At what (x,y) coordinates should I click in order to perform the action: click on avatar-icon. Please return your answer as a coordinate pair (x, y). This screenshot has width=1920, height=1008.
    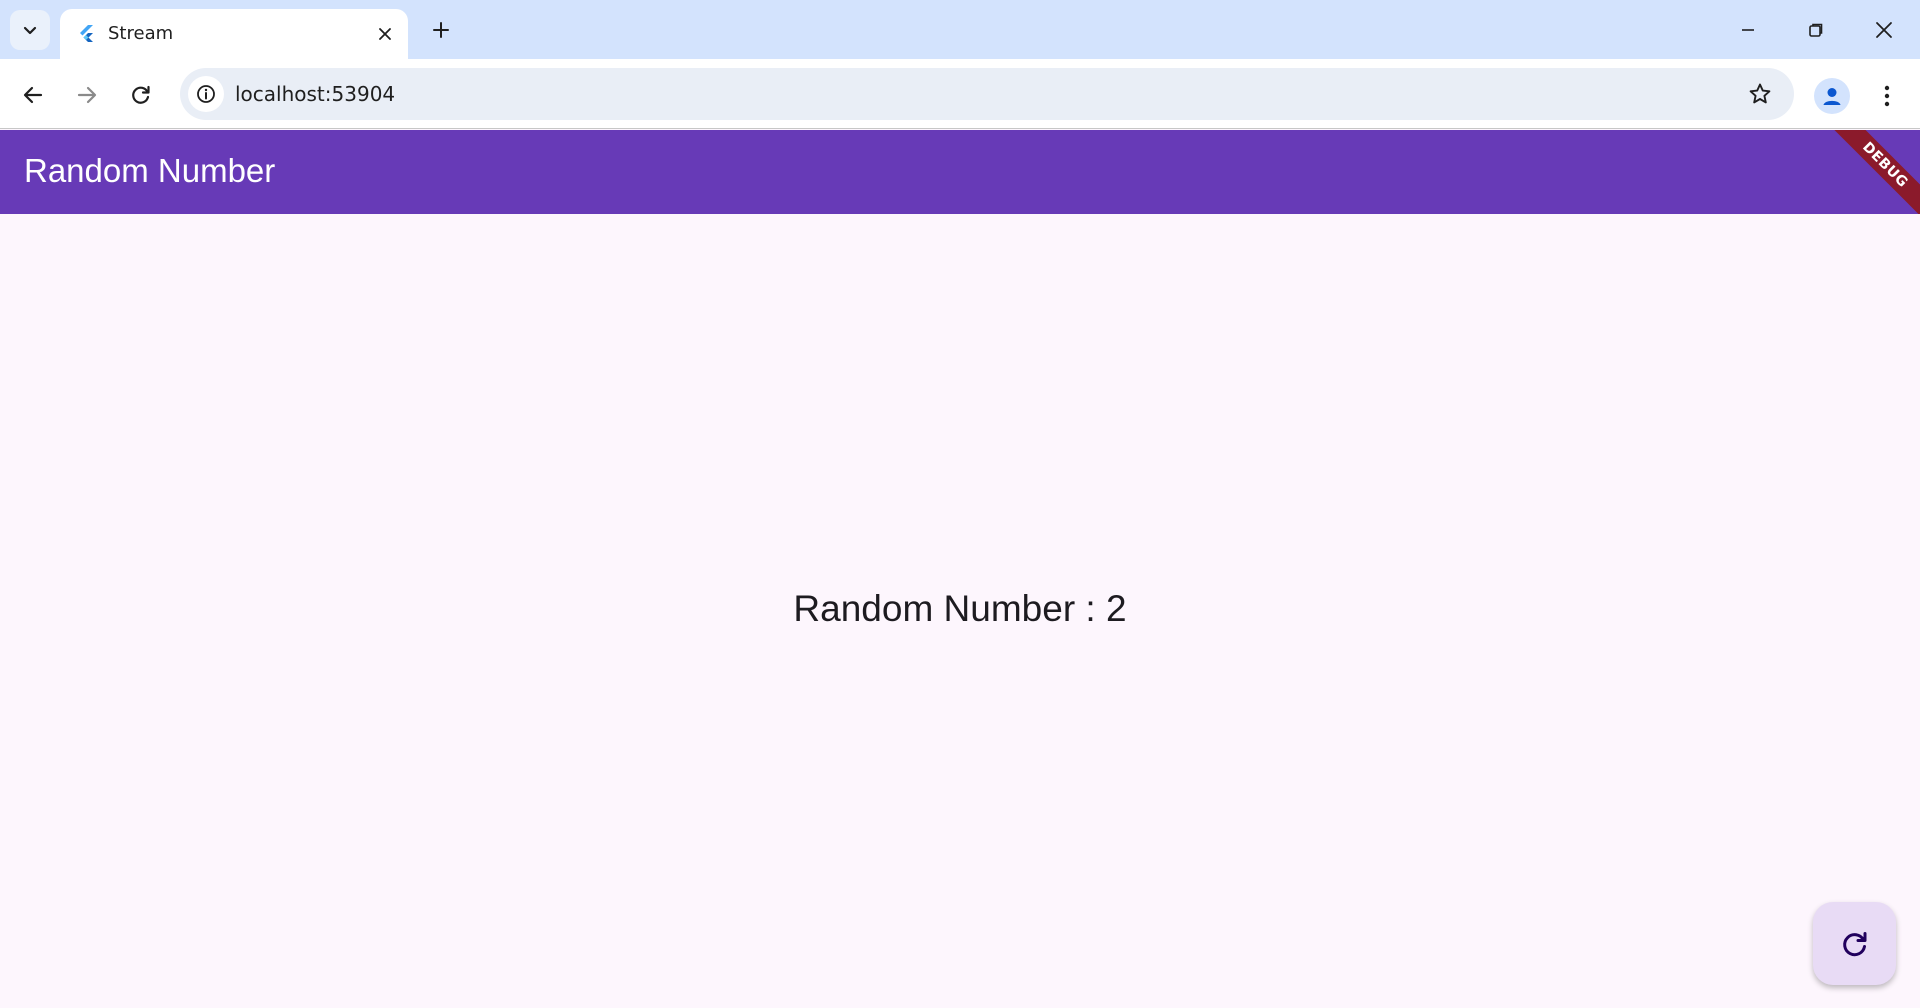
    Looking at the image, I should click on (1832, 96).